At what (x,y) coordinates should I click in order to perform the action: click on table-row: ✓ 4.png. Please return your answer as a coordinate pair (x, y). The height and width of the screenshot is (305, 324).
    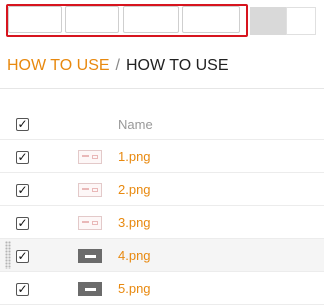
    Looking at the image, I should click on (162, 255).